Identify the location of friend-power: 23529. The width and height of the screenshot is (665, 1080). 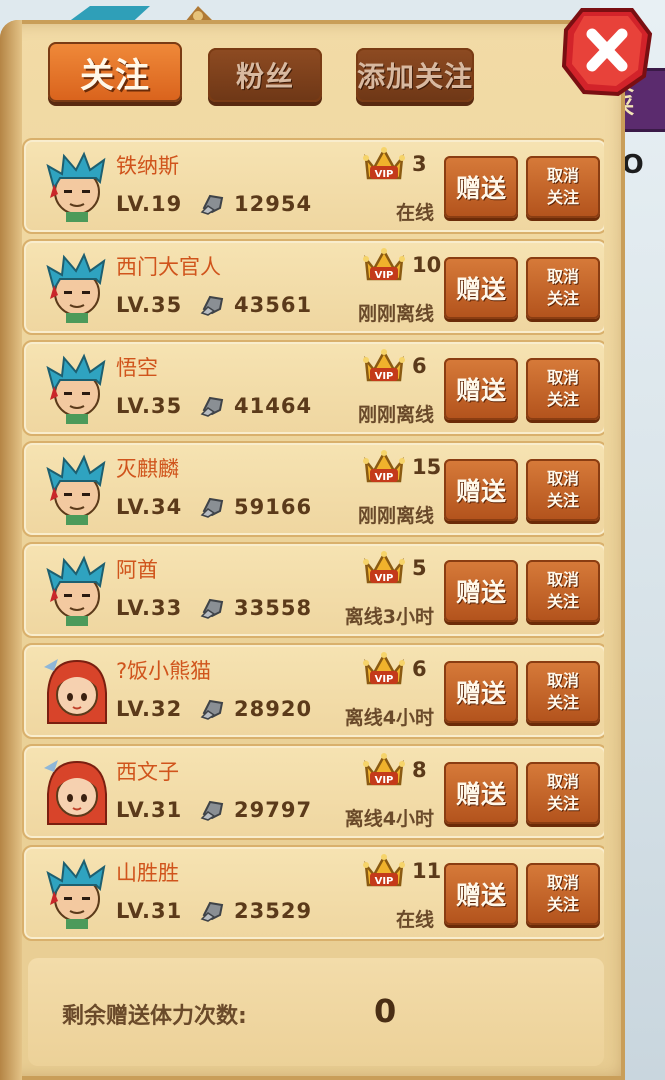
(273, 911).